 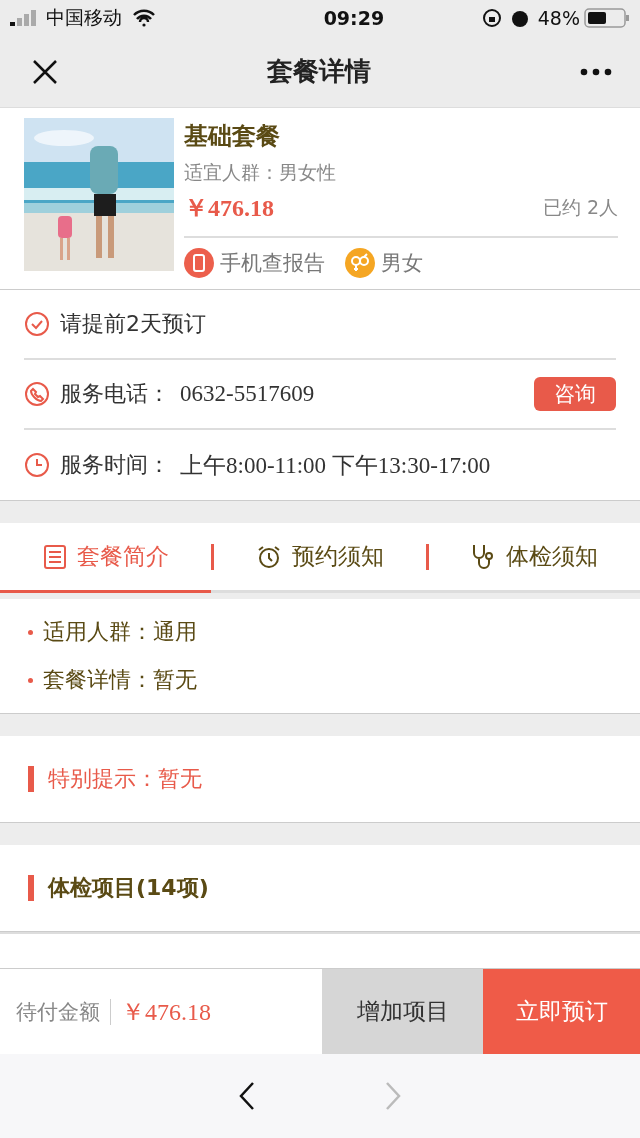 What do you see at coordinates (353, 18) in the screenshot?
I see `clock-time: 09:29` at bounding box center [353, 18].